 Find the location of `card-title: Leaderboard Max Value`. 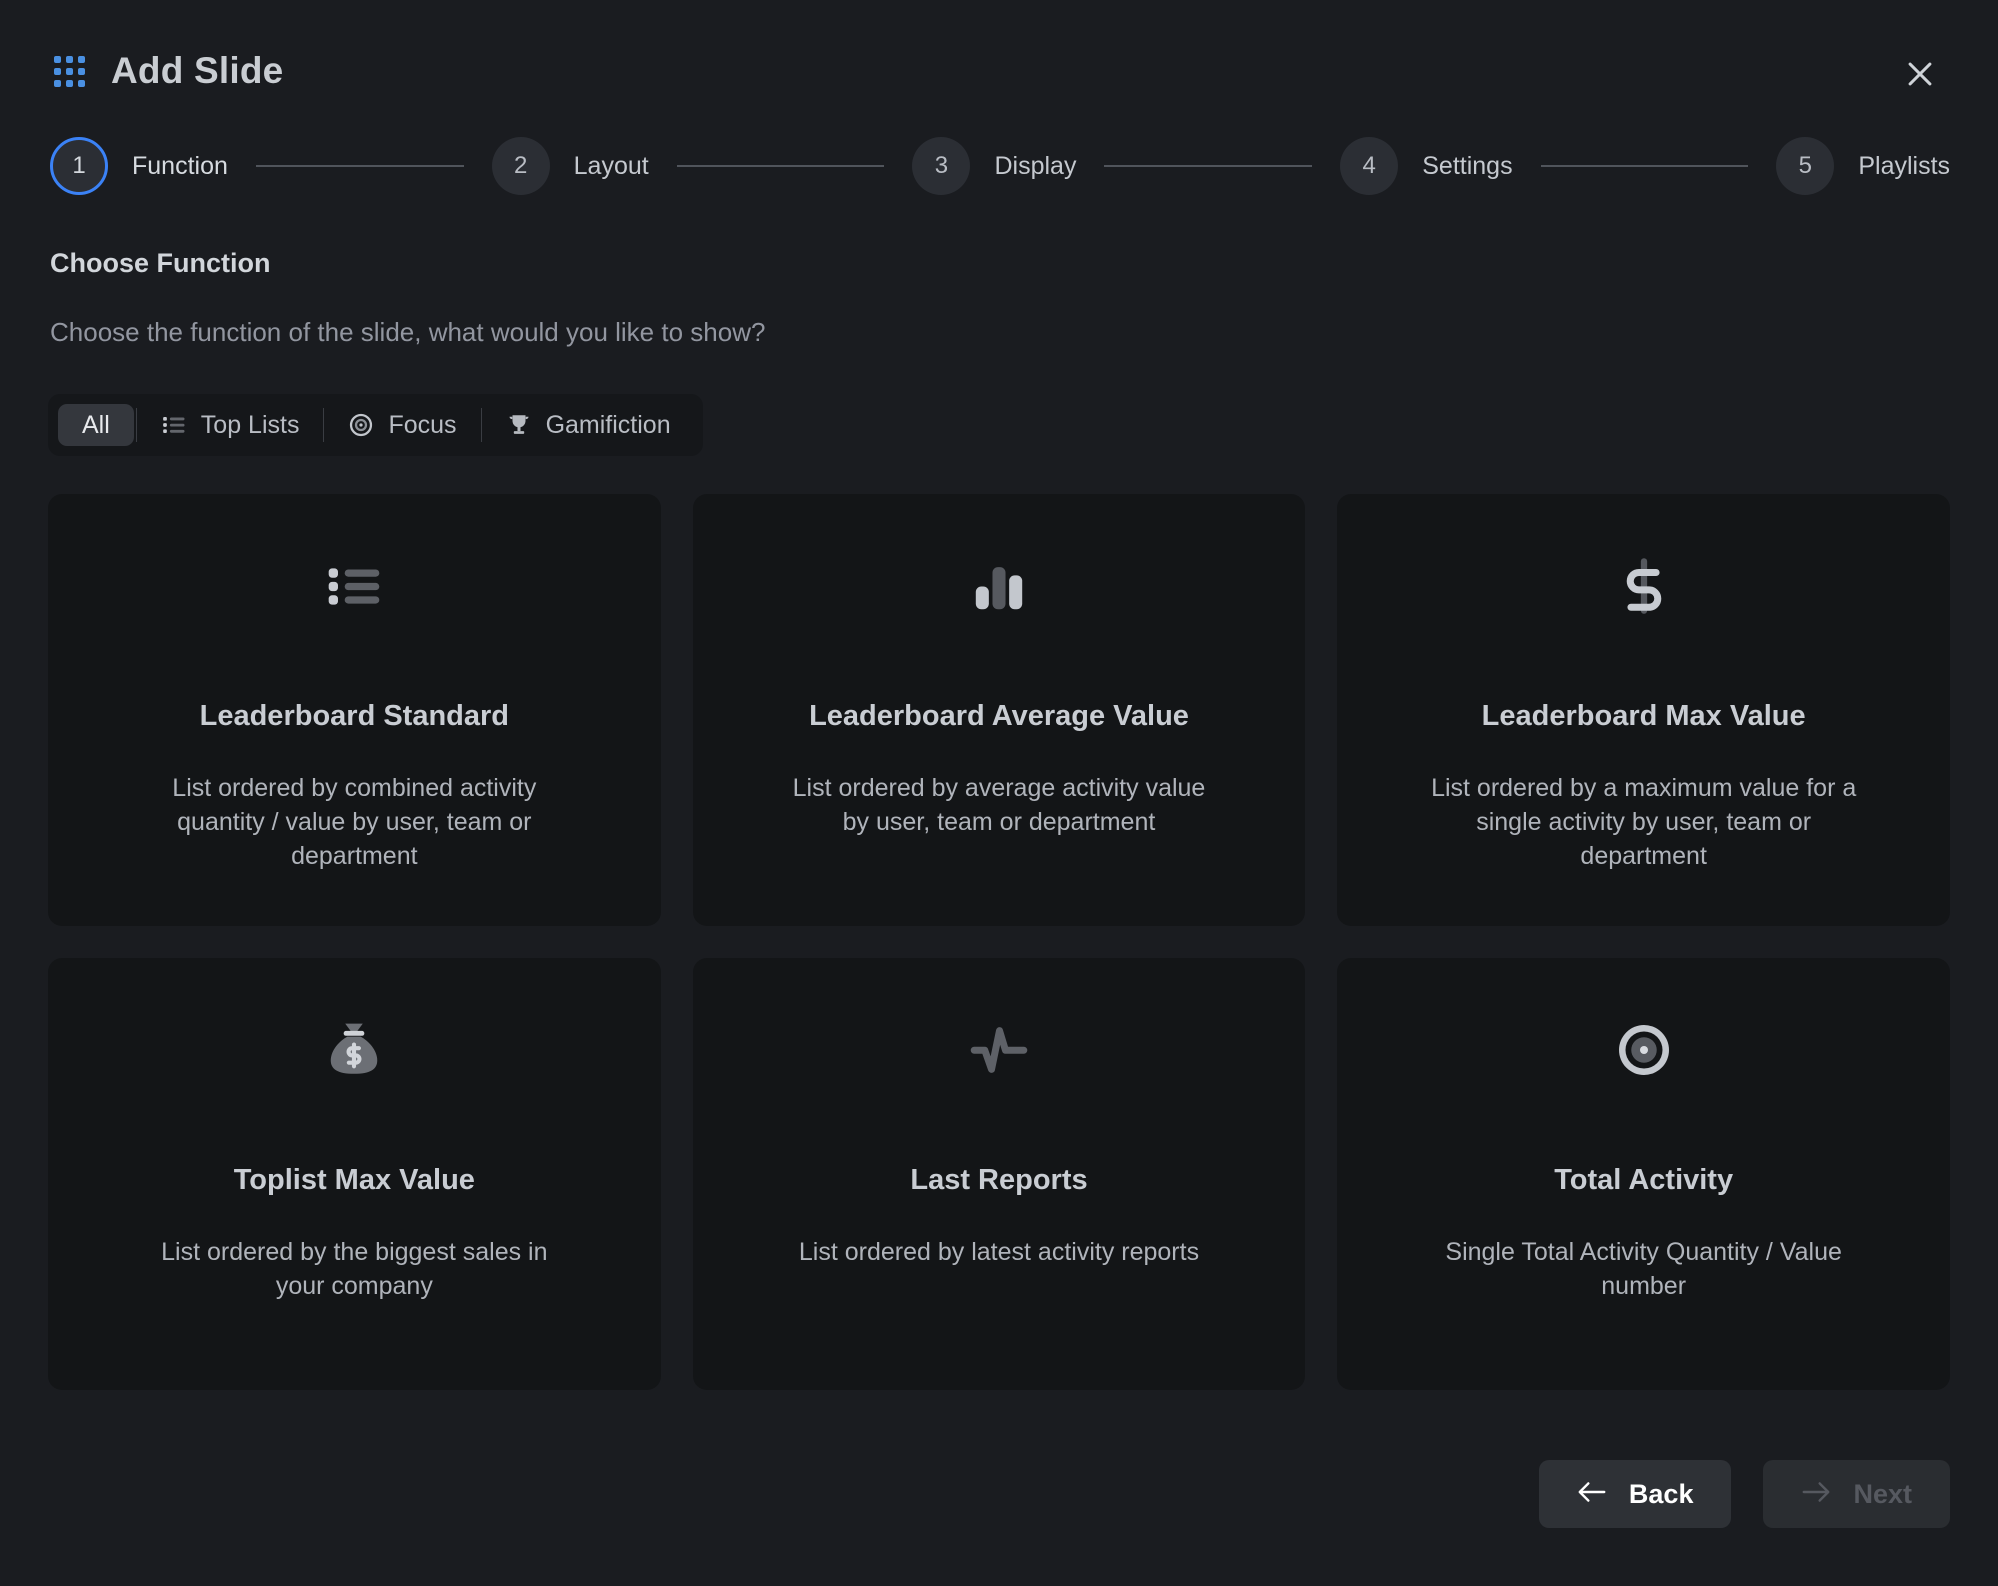

card-title: Leaderboard Max Value is located at coordinates (1643, 716).